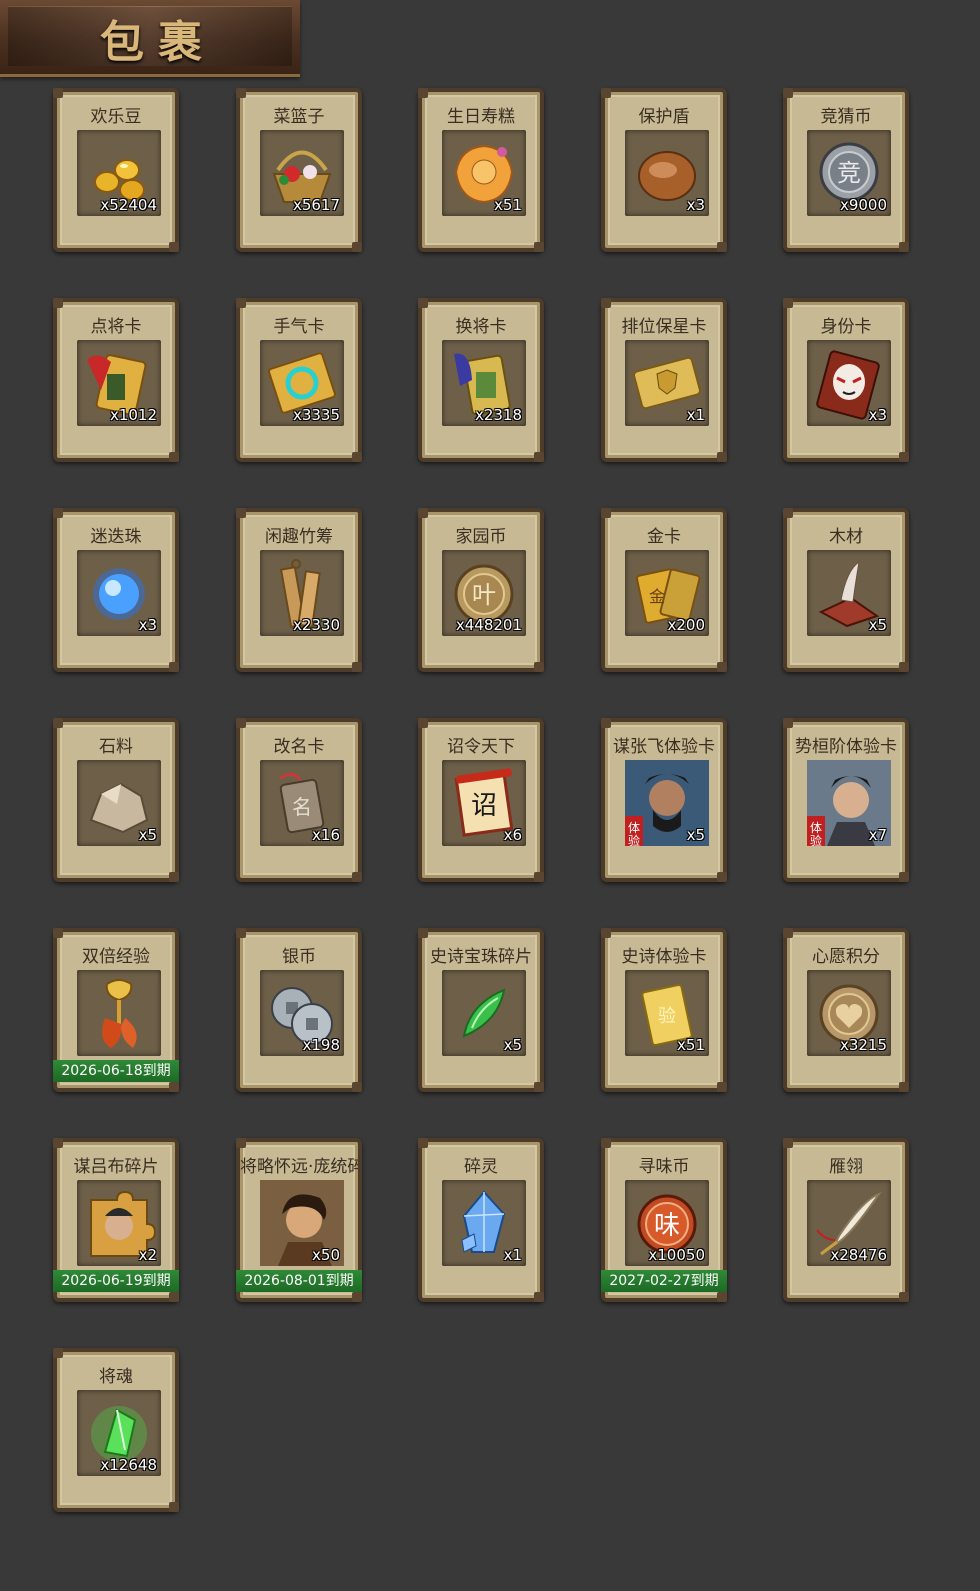 This screenshot has height=1591, width=980. Describe the element at coordinates (512, 835) in the screenshot. I see `item-count: x6` at that location.